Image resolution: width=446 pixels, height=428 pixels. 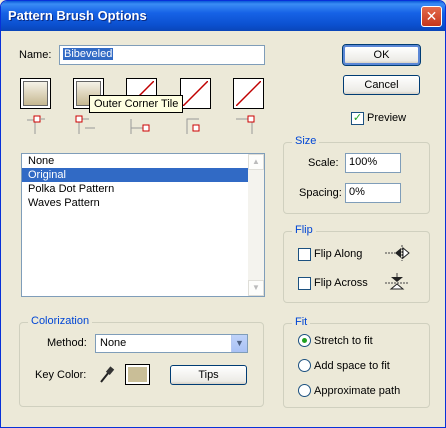 What do you see at coordinates (306, 141) in the screenshot?
I see `size-group-title: Size` at bounding box center [306, 141].